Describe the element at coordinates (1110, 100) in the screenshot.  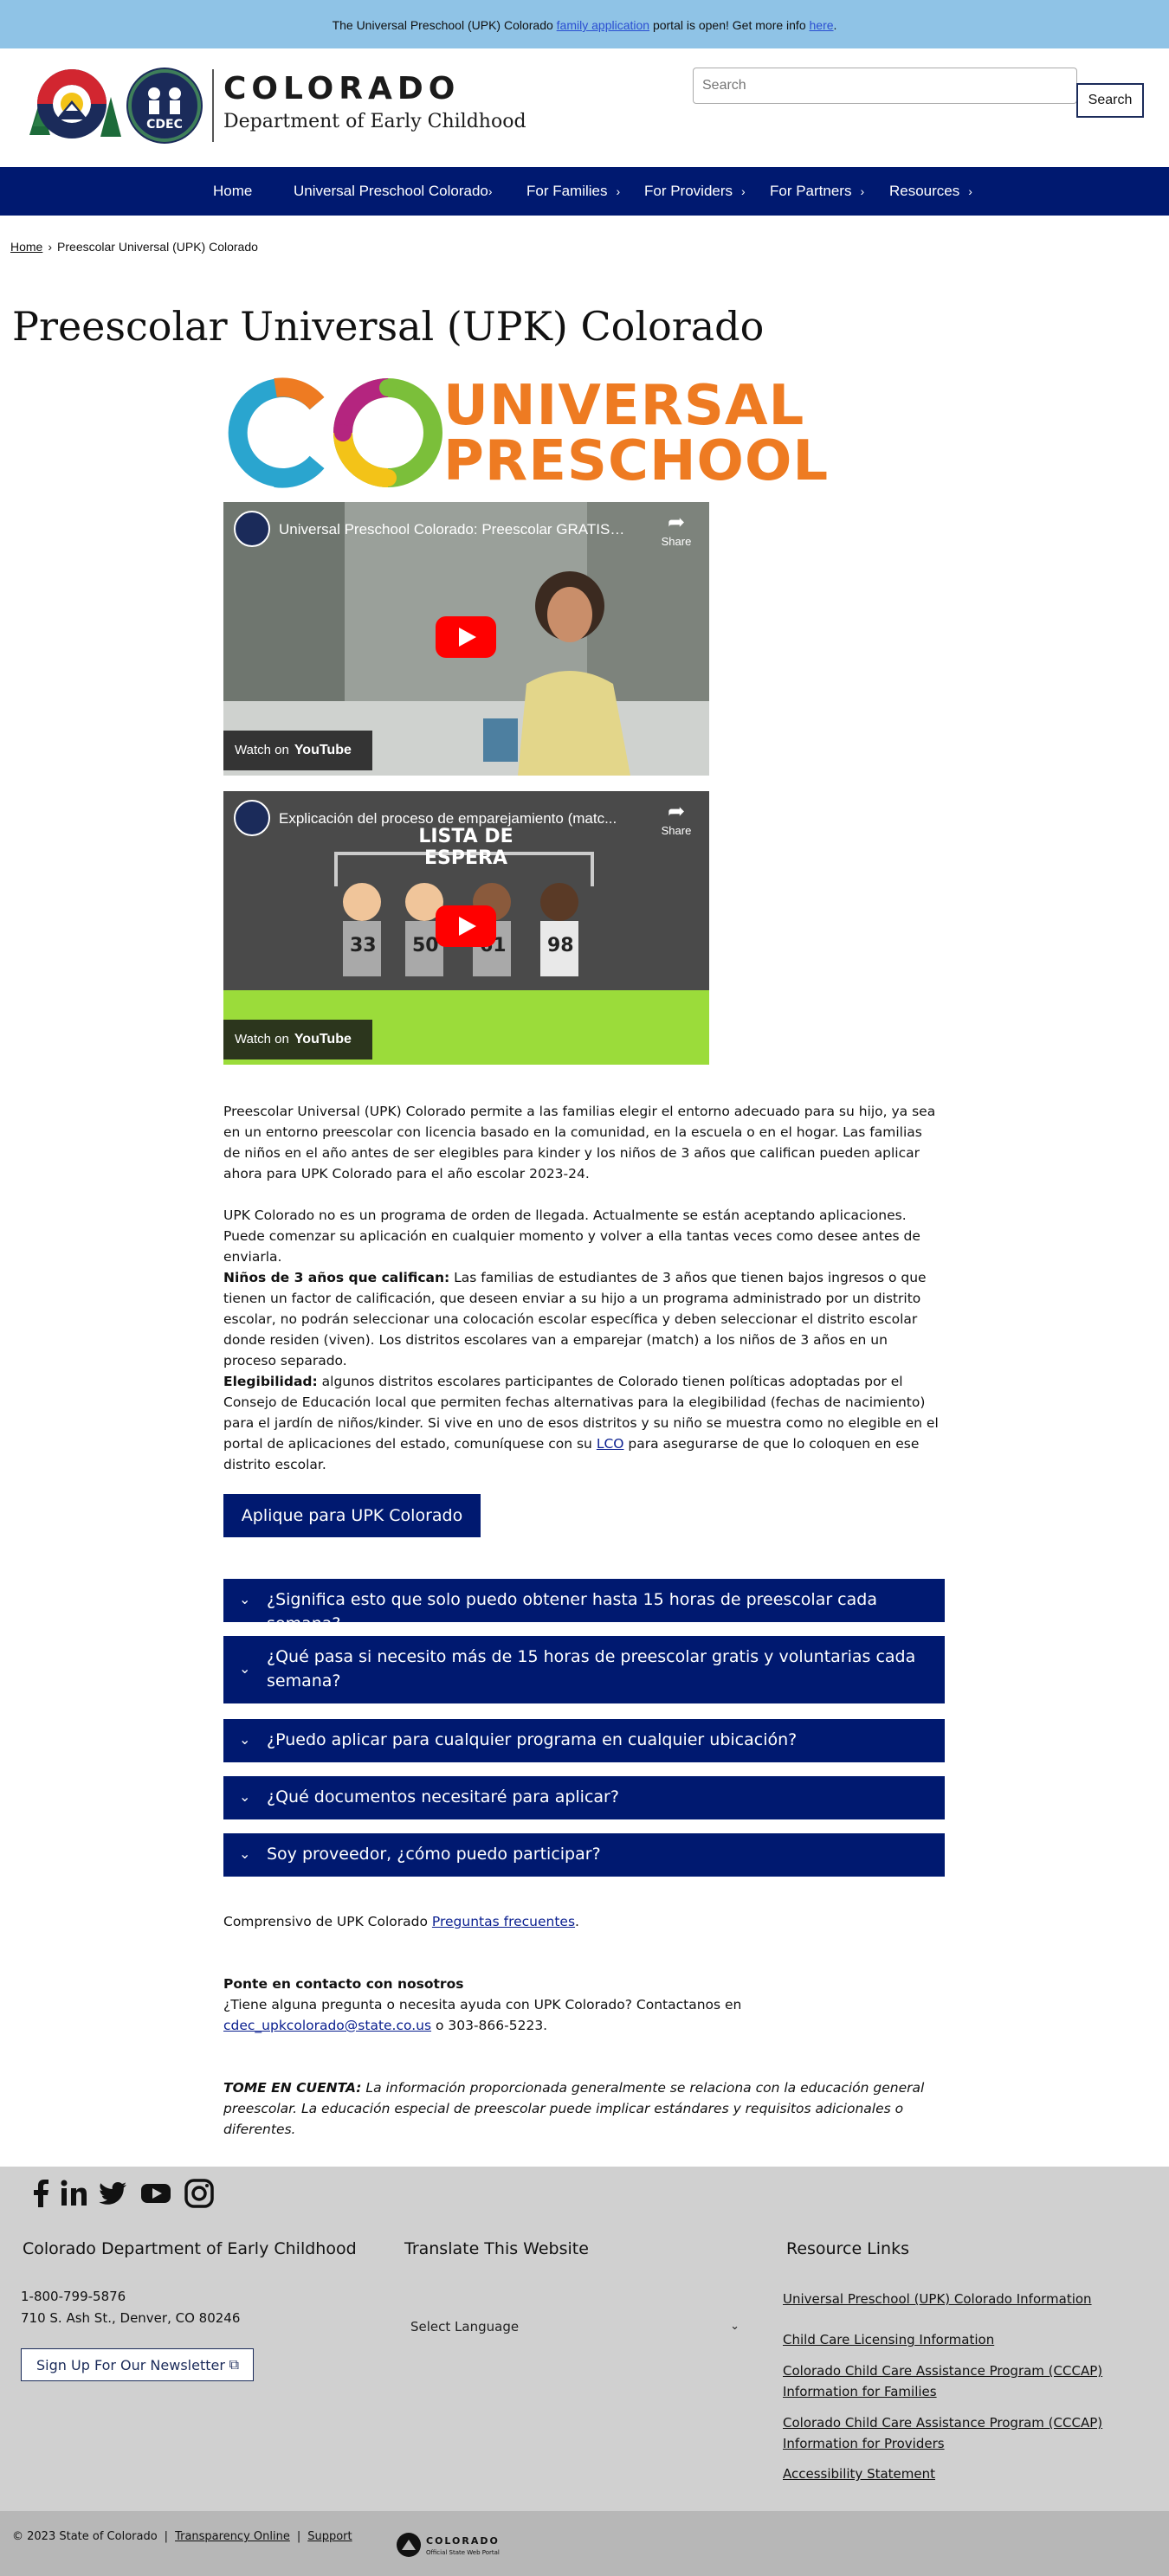
I see `search-button: Search` at that location.